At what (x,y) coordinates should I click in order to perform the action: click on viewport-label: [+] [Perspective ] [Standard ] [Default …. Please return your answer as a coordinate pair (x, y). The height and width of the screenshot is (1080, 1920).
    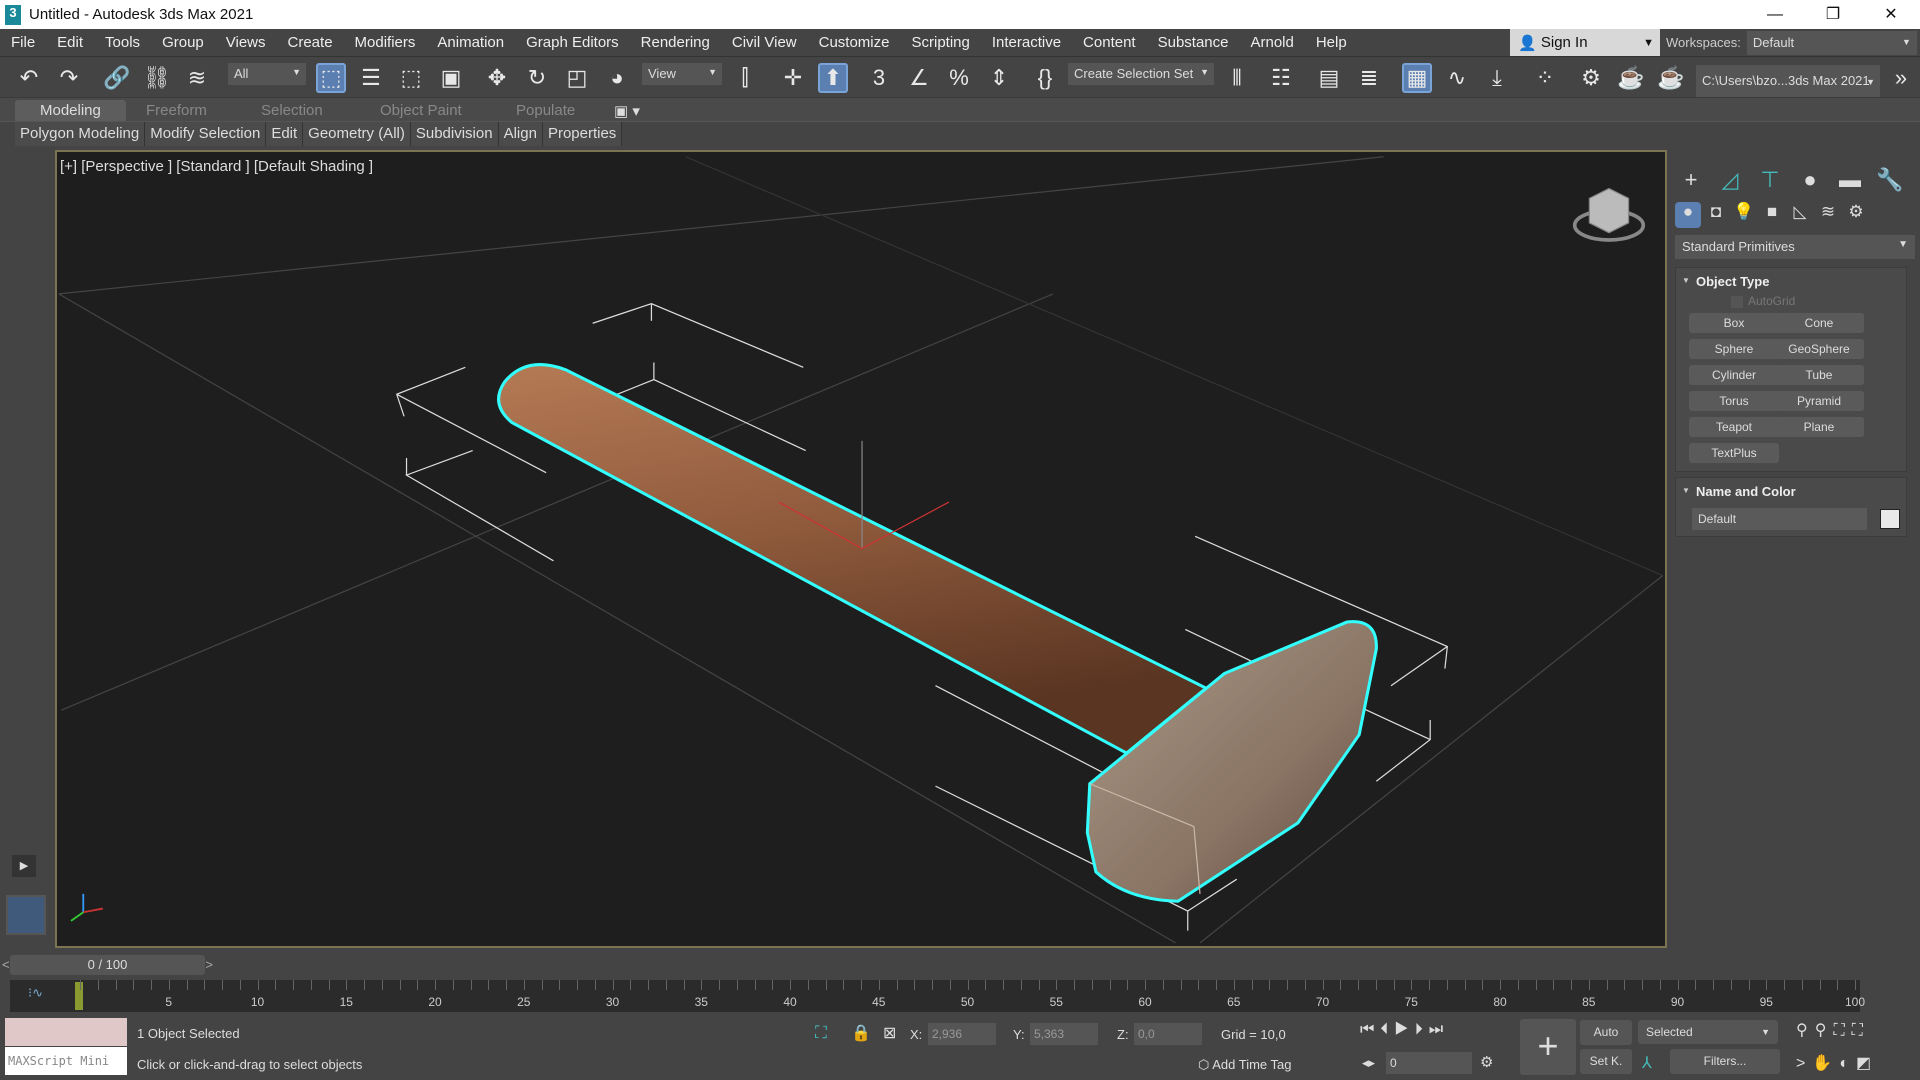
    Looking at the image, I should click on (216, 166).